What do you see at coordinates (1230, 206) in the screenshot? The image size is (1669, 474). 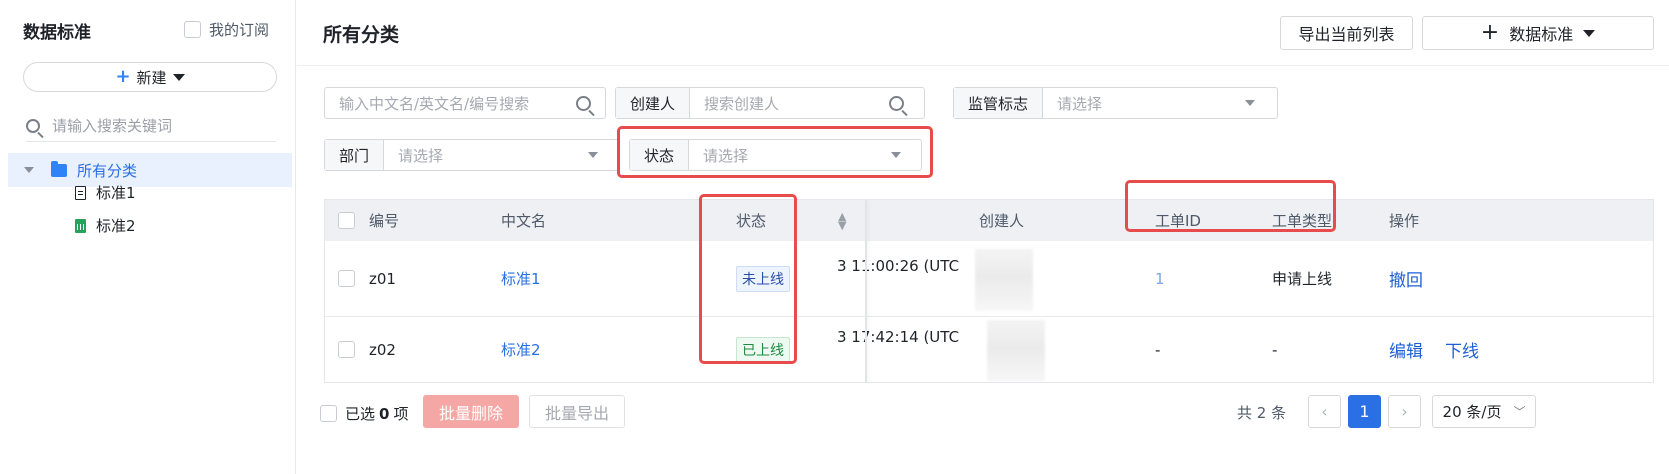 I see `ticket-columns-highlight` at bounding box center [1230, 206].